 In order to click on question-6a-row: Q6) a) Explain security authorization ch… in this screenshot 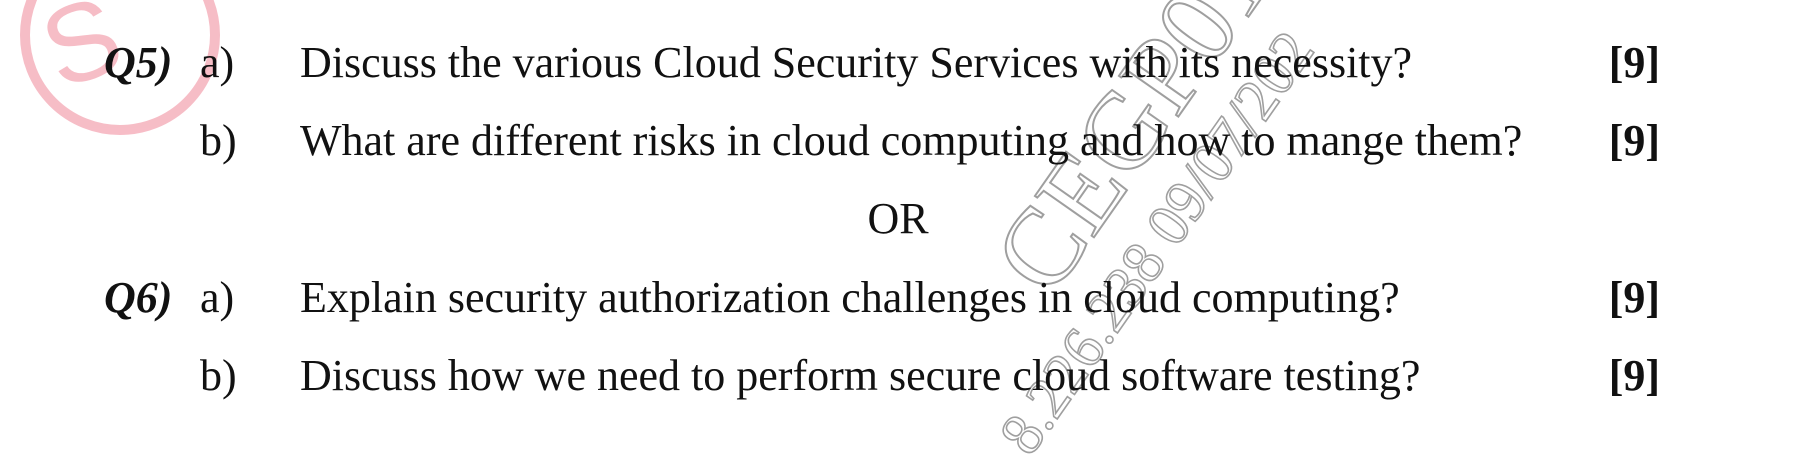, I will do `click(898, 298)`.